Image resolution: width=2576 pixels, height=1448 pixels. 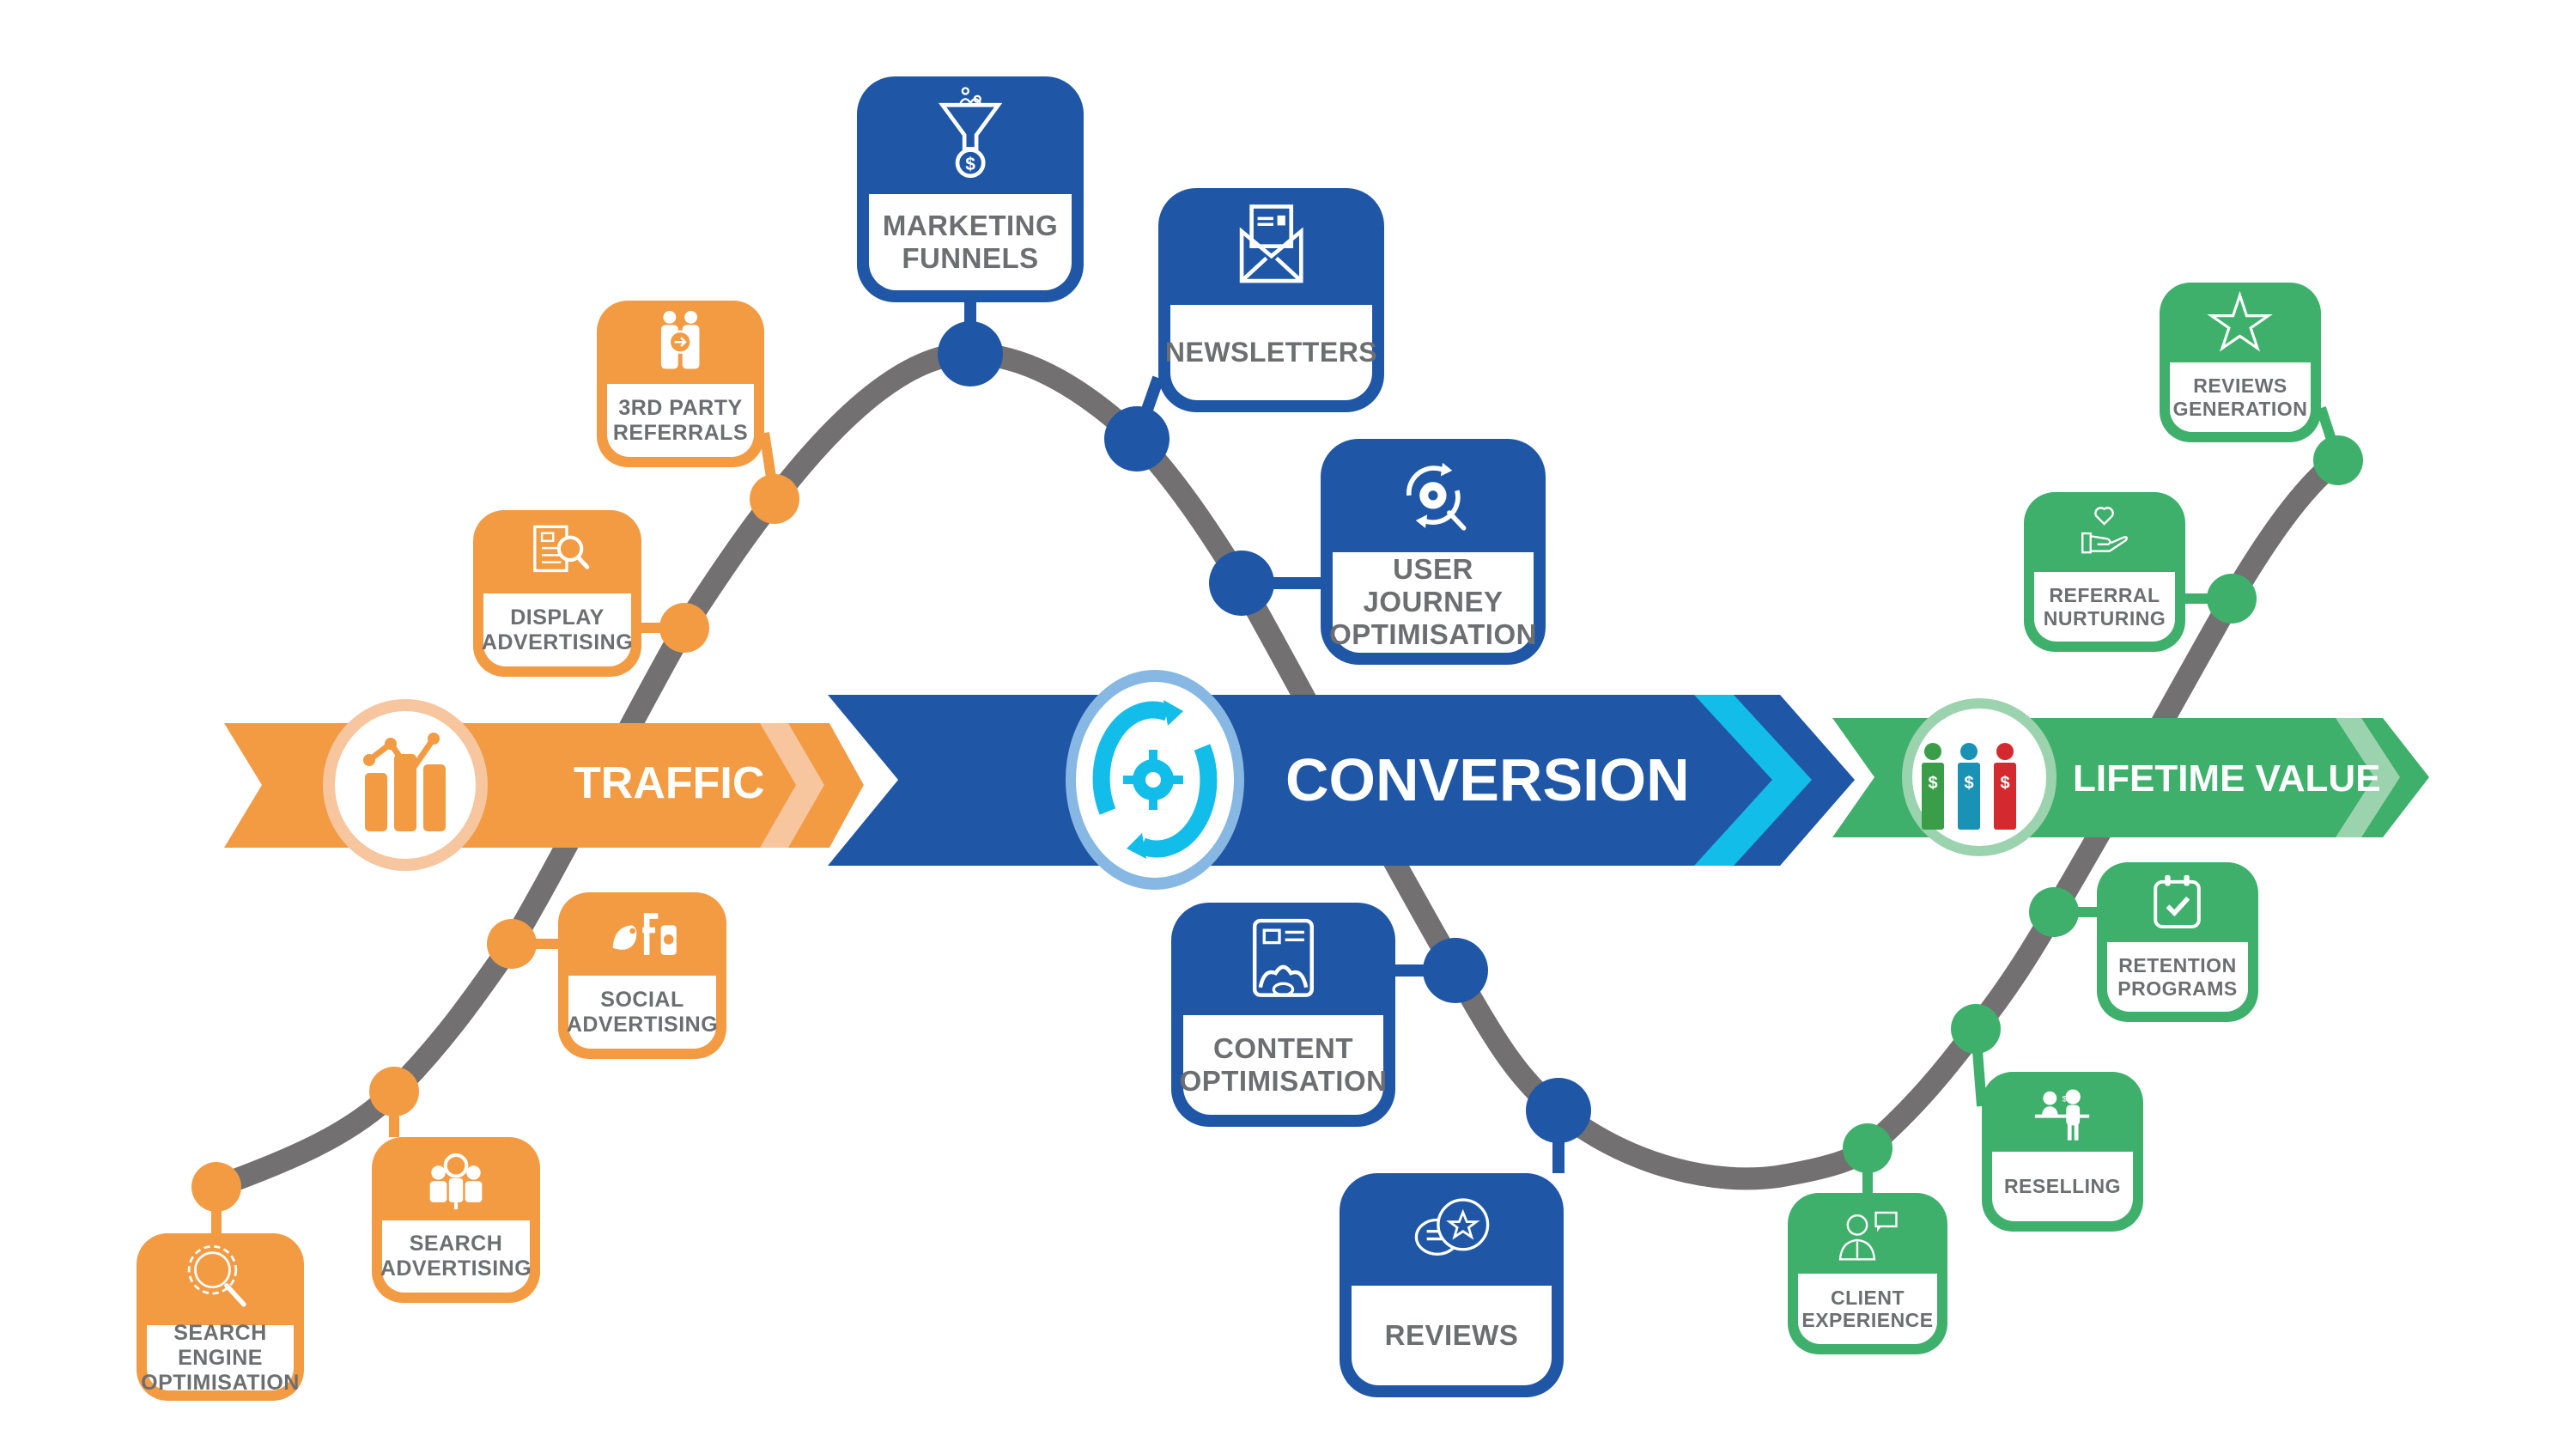 I want to click on card-label: USER JOURNEY OPTIMISATION, so click(x=1433, y=602).